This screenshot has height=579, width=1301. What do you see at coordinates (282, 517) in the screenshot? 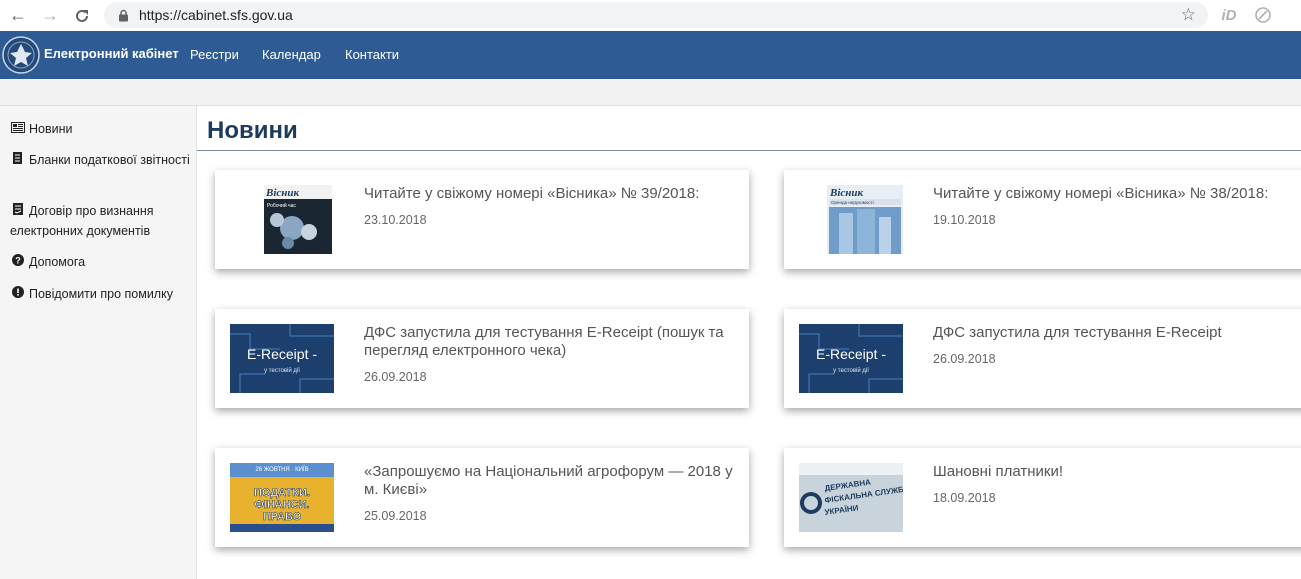
I see `agro-line-3: ПРАВО` at bounding box center [282, 517].